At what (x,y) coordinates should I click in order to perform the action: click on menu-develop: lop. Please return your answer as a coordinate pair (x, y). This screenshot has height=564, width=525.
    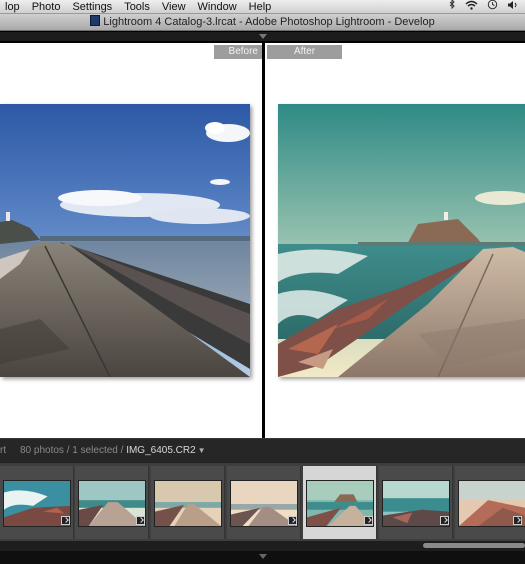
    Looking at the image, I should click on (13, 7).